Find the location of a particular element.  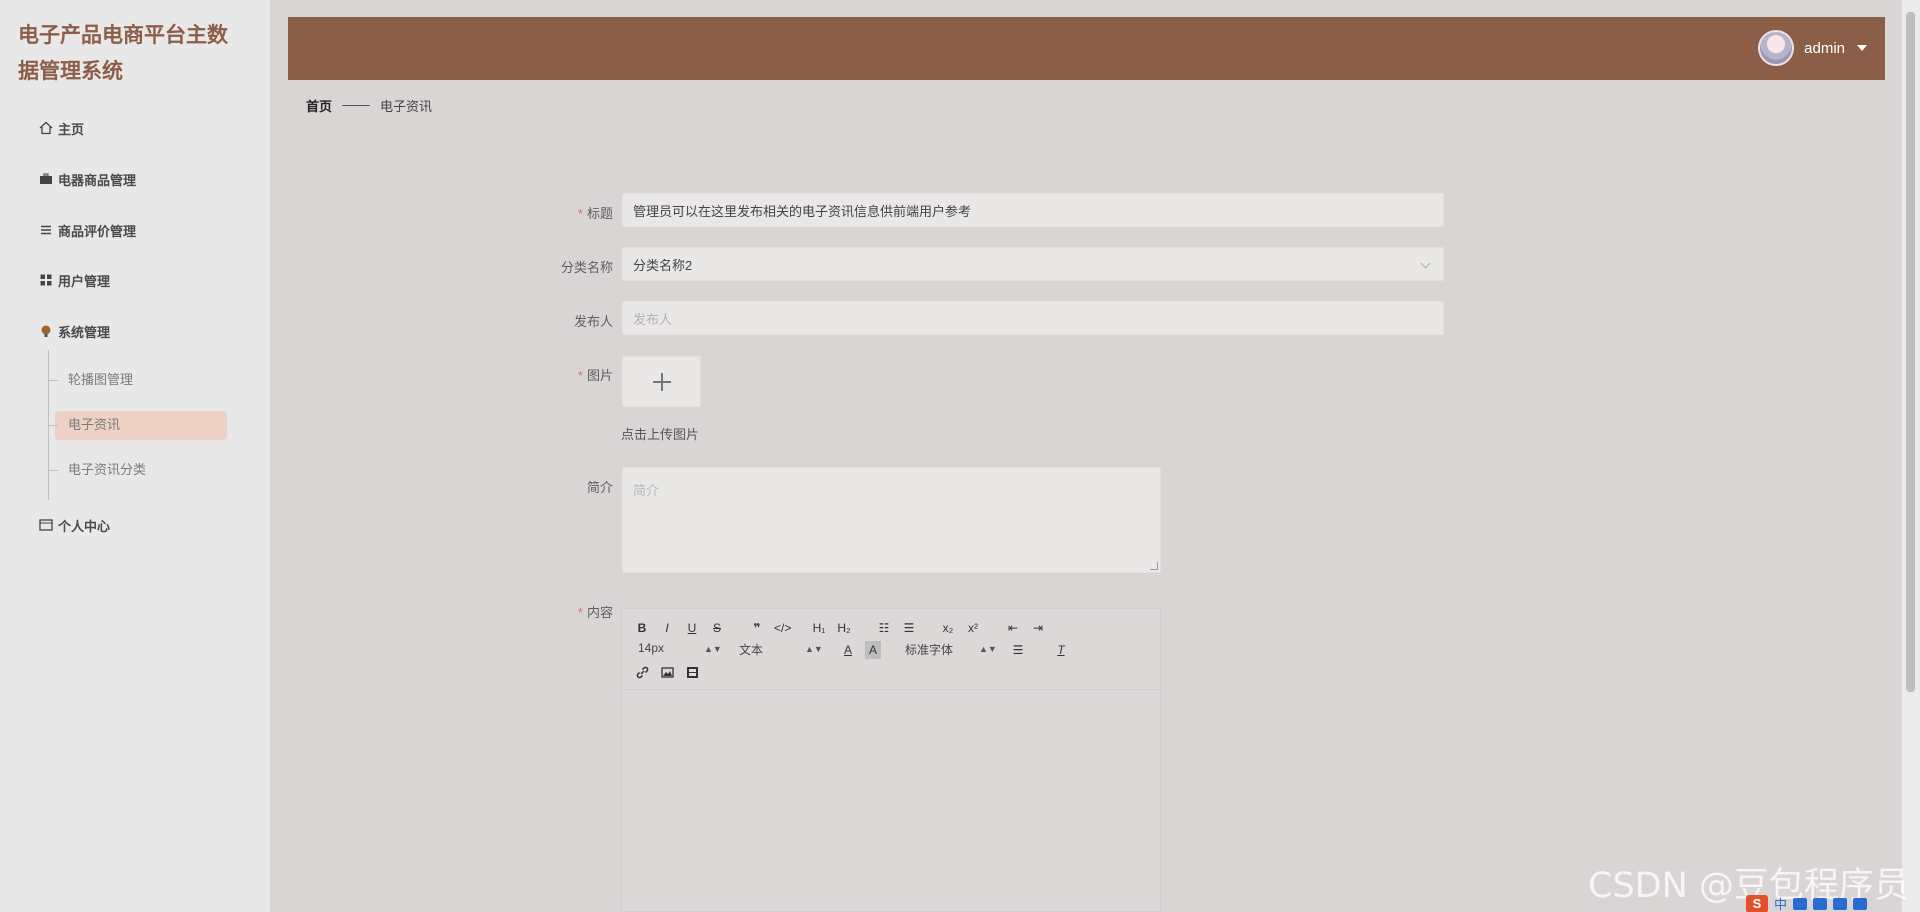

mic-icon is located at coordinates (1800, 903).